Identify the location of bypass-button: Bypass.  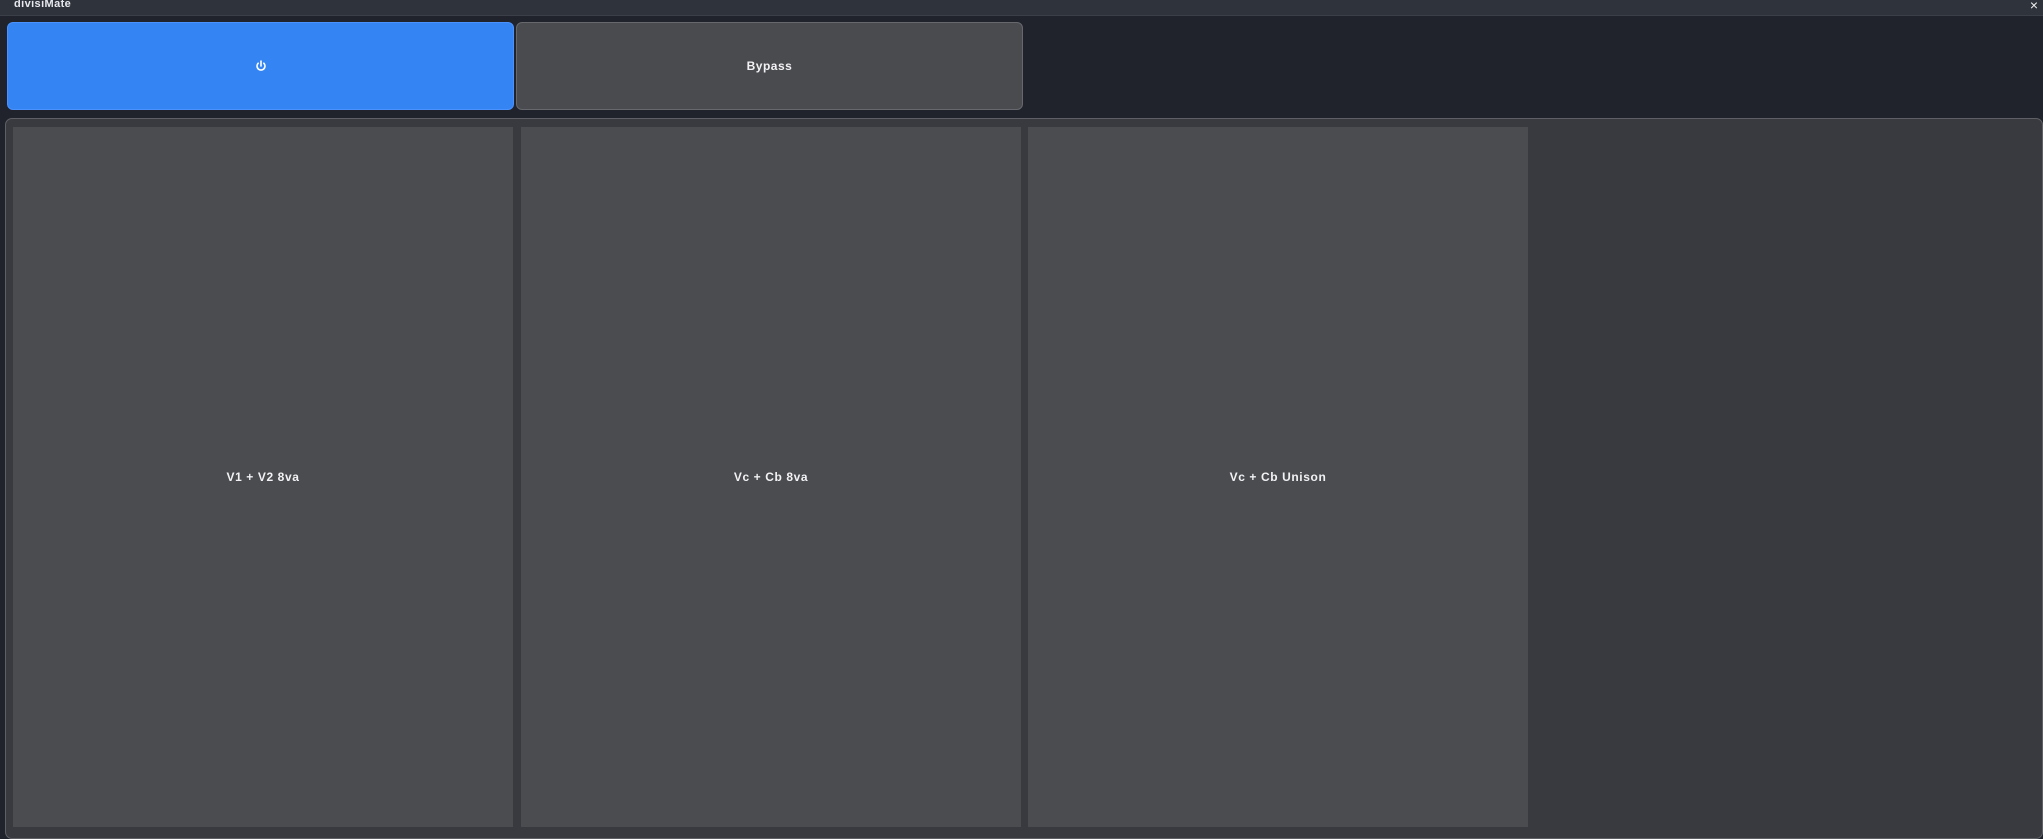
(769, 66).